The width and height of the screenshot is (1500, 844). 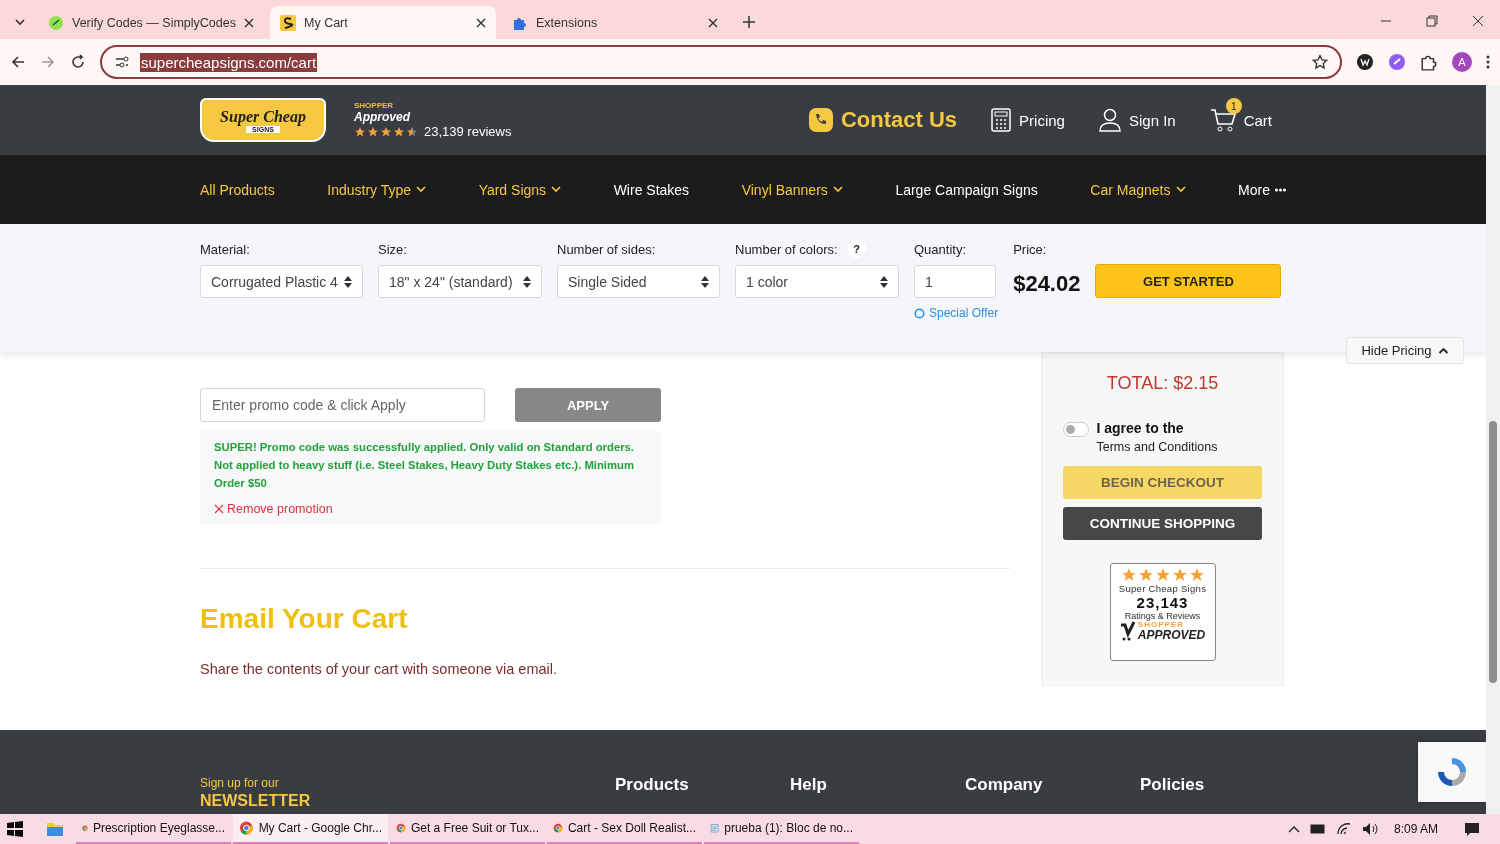 I want to click on speaker-icon, so click(x=1369, y=829).